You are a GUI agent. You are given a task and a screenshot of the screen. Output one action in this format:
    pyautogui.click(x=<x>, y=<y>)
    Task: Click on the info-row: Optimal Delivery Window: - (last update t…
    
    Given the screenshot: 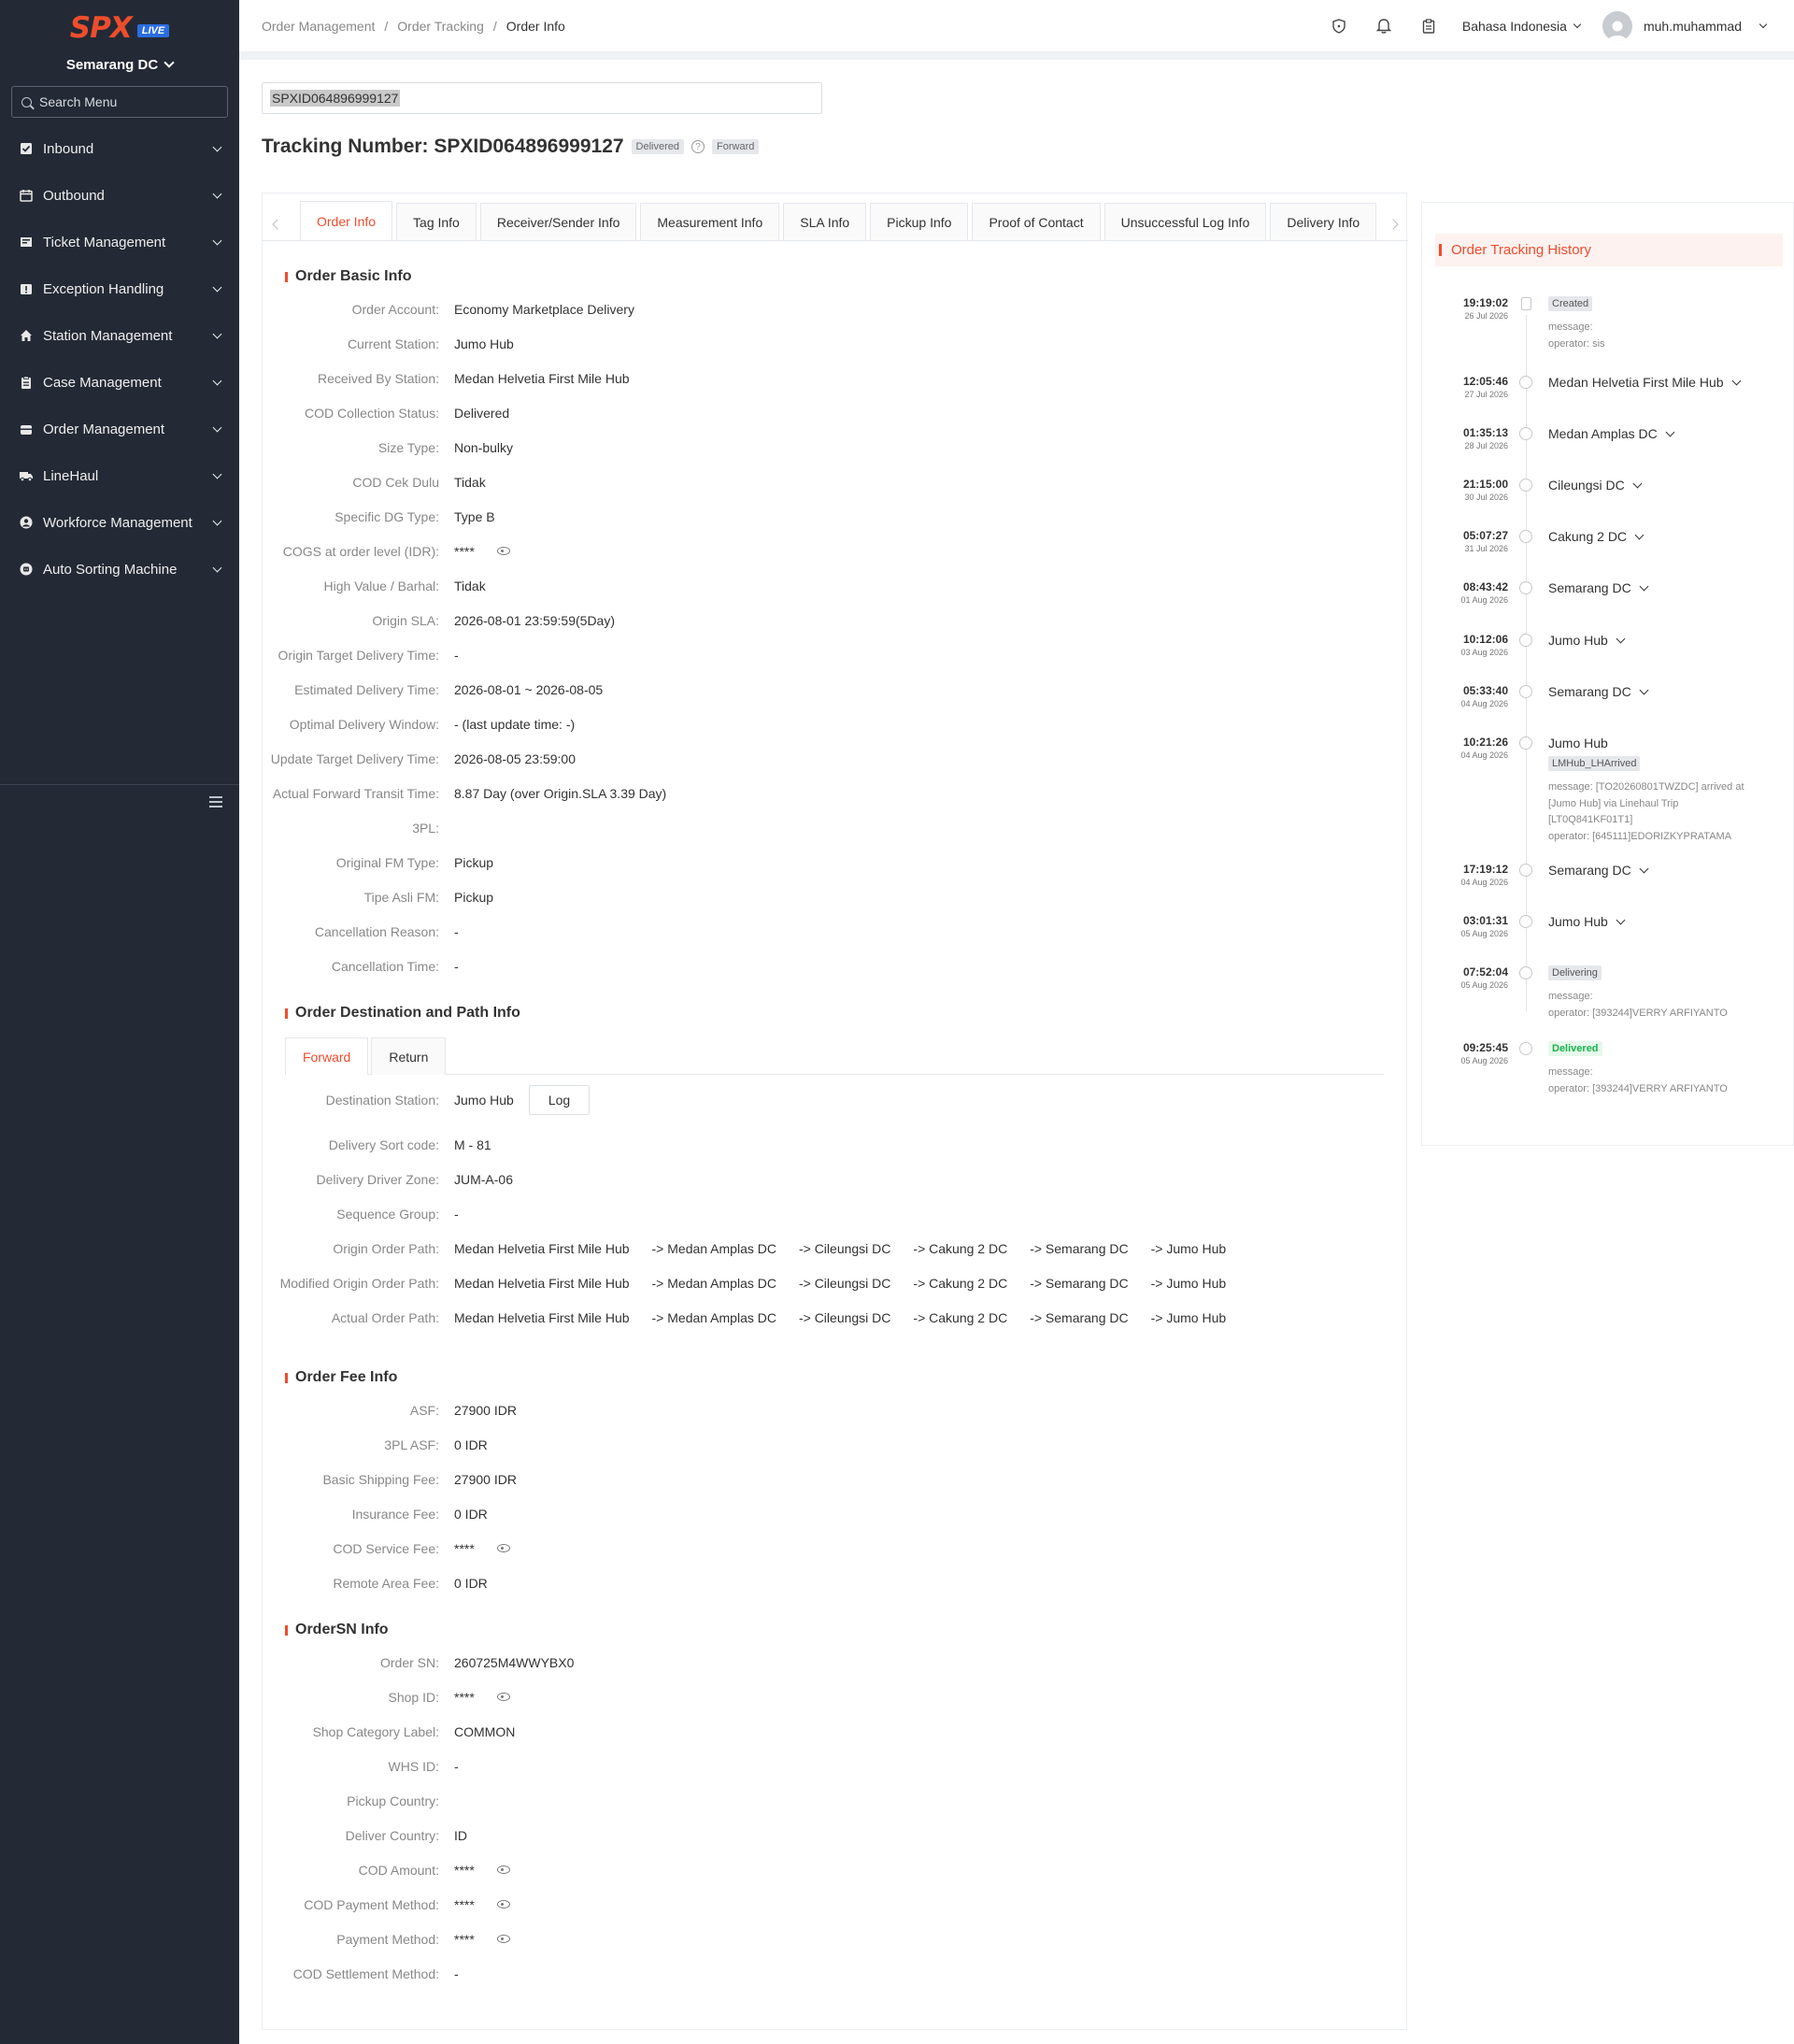 What is the action you would take?
    pyautogui.click(x=823, y=724)
    